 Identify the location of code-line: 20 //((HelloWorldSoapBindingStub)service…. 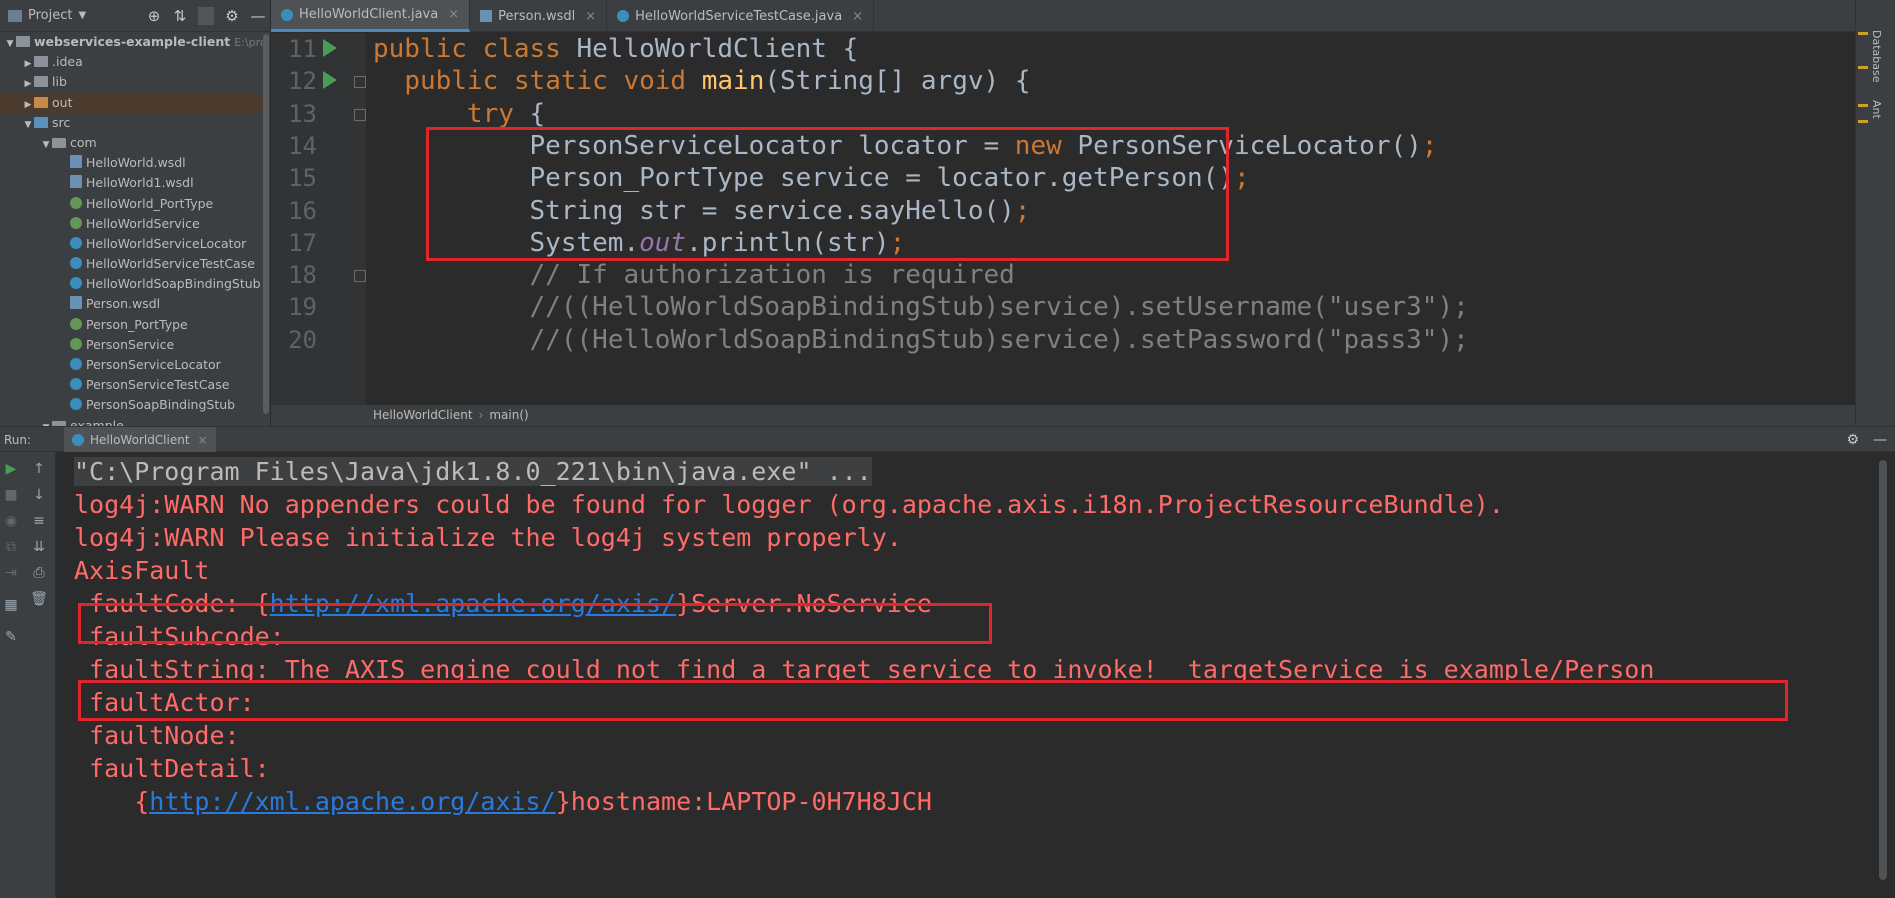
(1063, 340).